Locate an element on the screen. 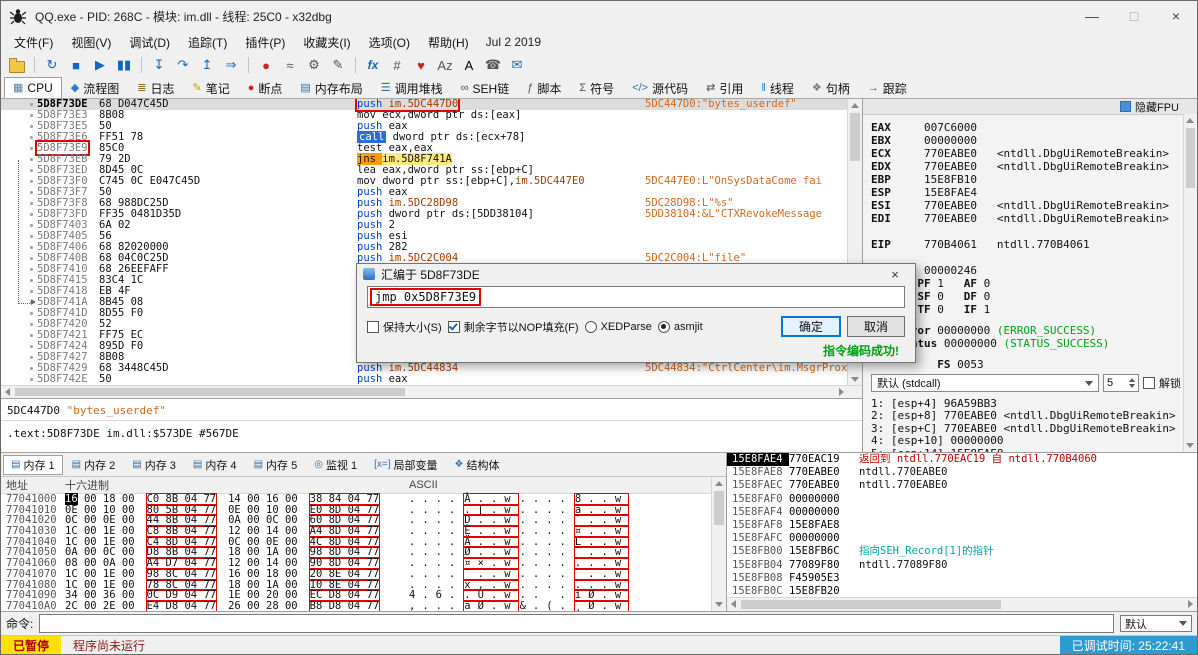  asmjit-radio: asmjit is located at coordinates (680, 326).